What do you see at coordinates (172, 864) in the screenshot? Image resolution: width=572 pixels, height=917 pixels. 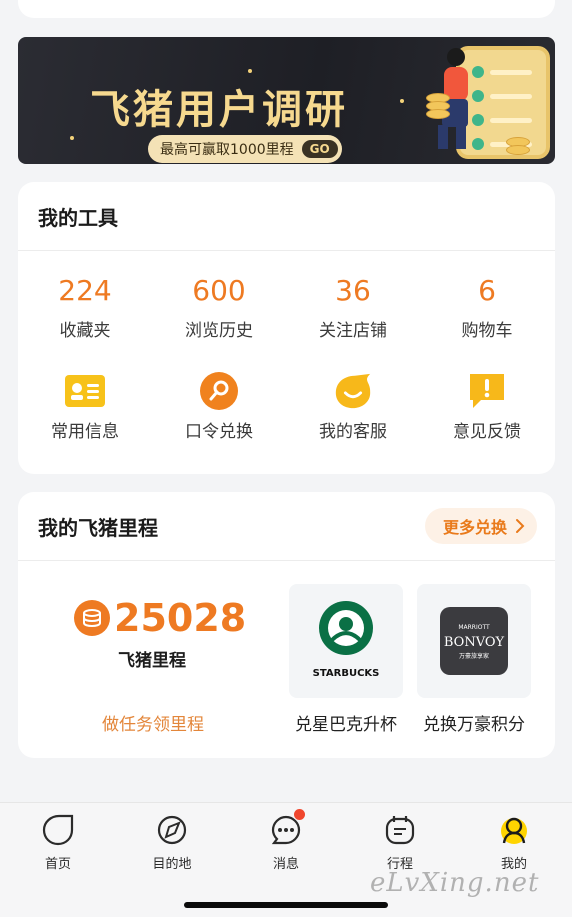 I see `tab-label: 目的地` at bounding box center [172, 864].